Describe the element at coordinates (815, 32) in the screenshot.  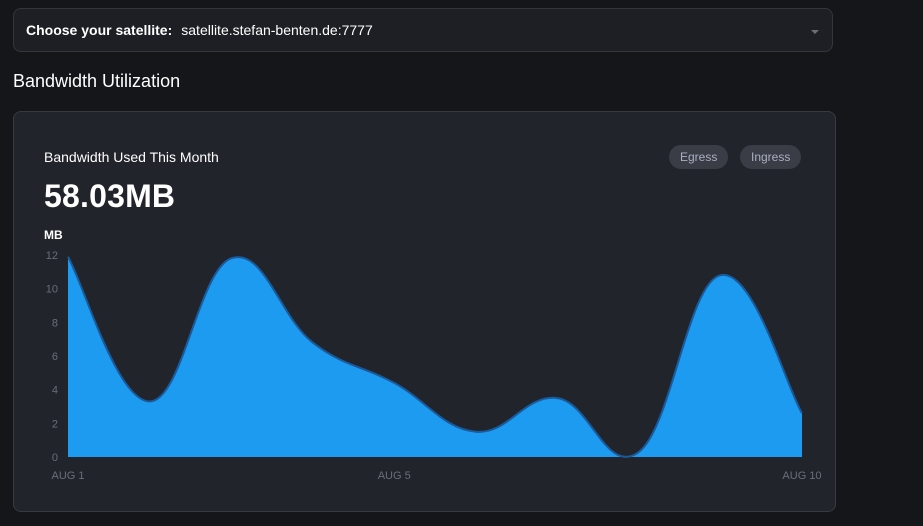
I see `chevron-down-icon` at that location.